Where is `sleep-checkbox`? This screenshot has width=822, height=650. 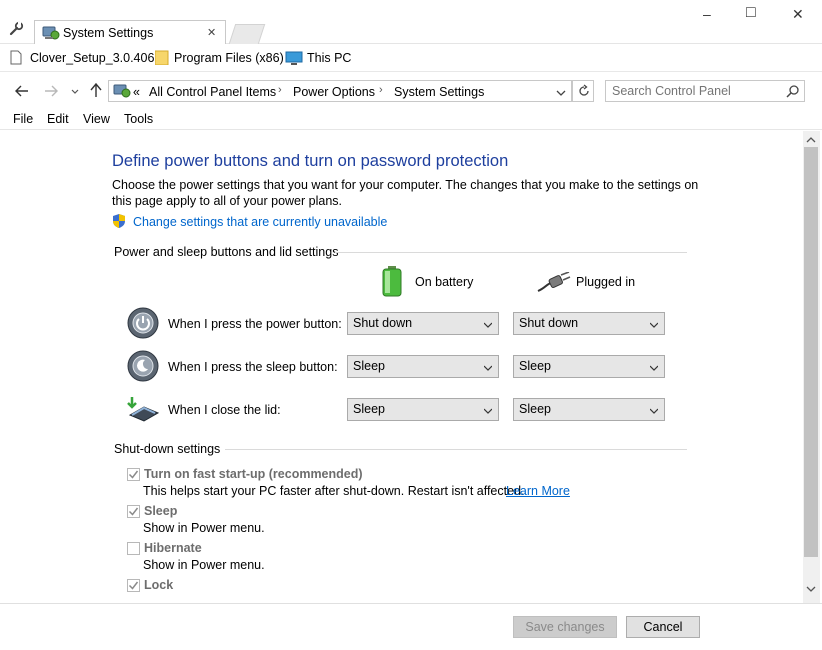 sleep-checkbox is located at coordinates (133, 511).